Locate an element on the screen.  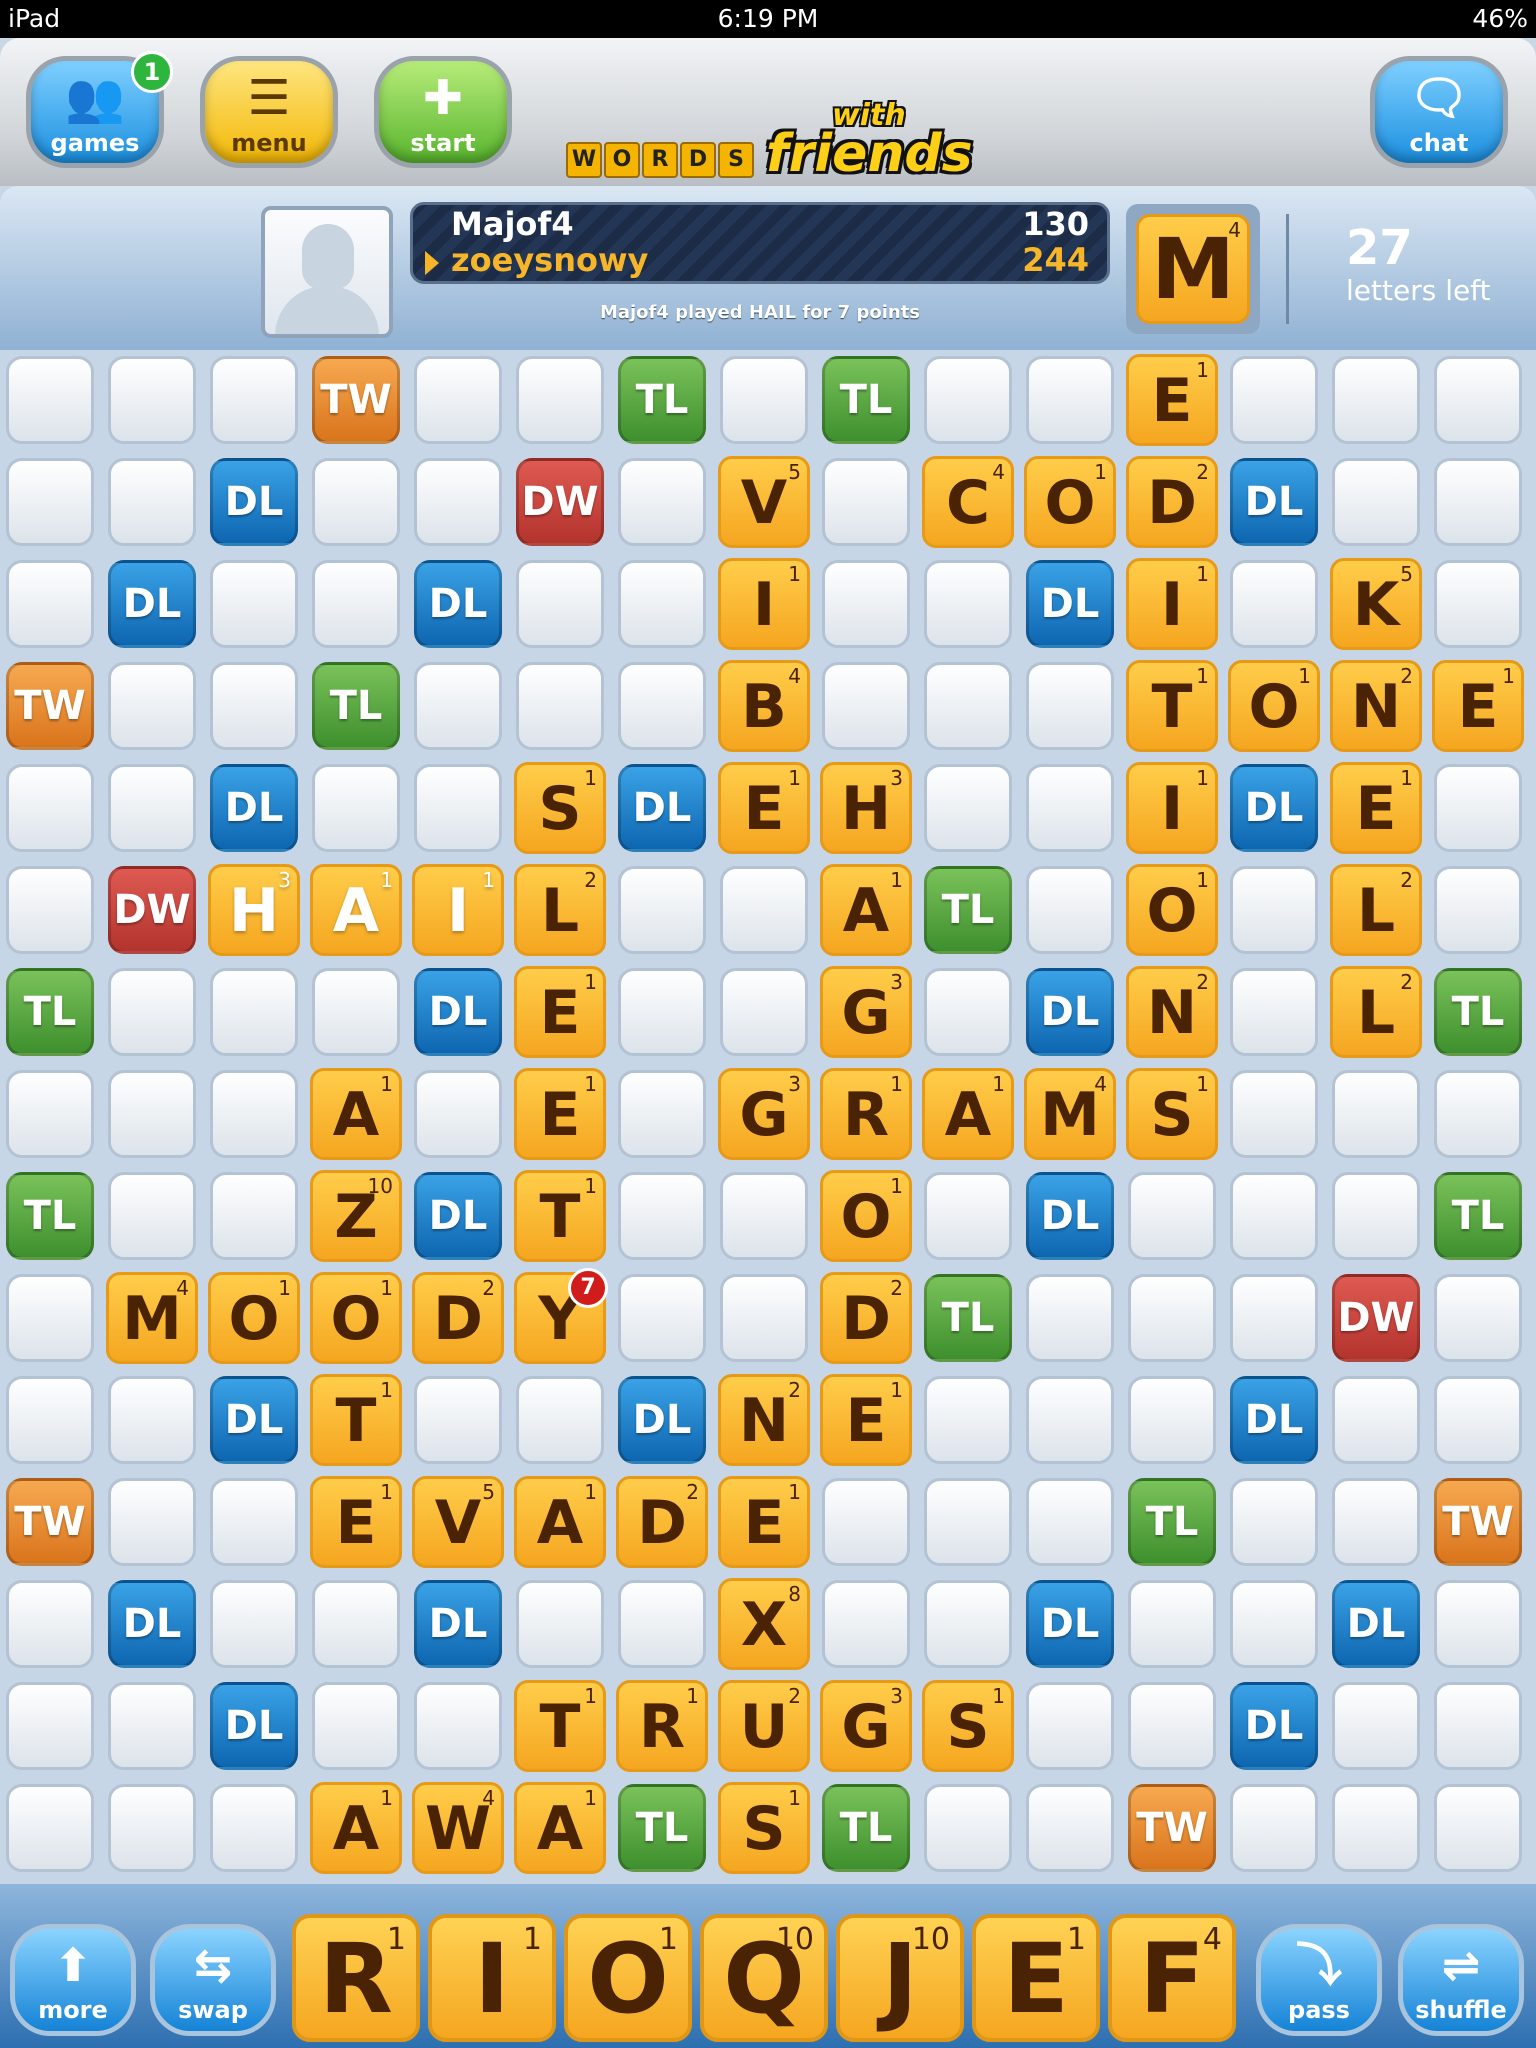
chat-button: 🗨 chat is located at coordinates (1439, 112).